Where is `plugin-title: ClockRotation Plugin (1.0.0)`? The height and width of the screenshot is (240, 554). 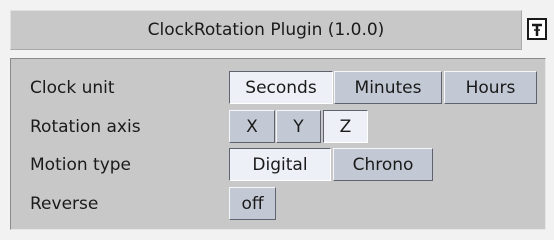
plugin-title: ClockRotation Plugin (1.0.0) is located at coordinates (266, 30).